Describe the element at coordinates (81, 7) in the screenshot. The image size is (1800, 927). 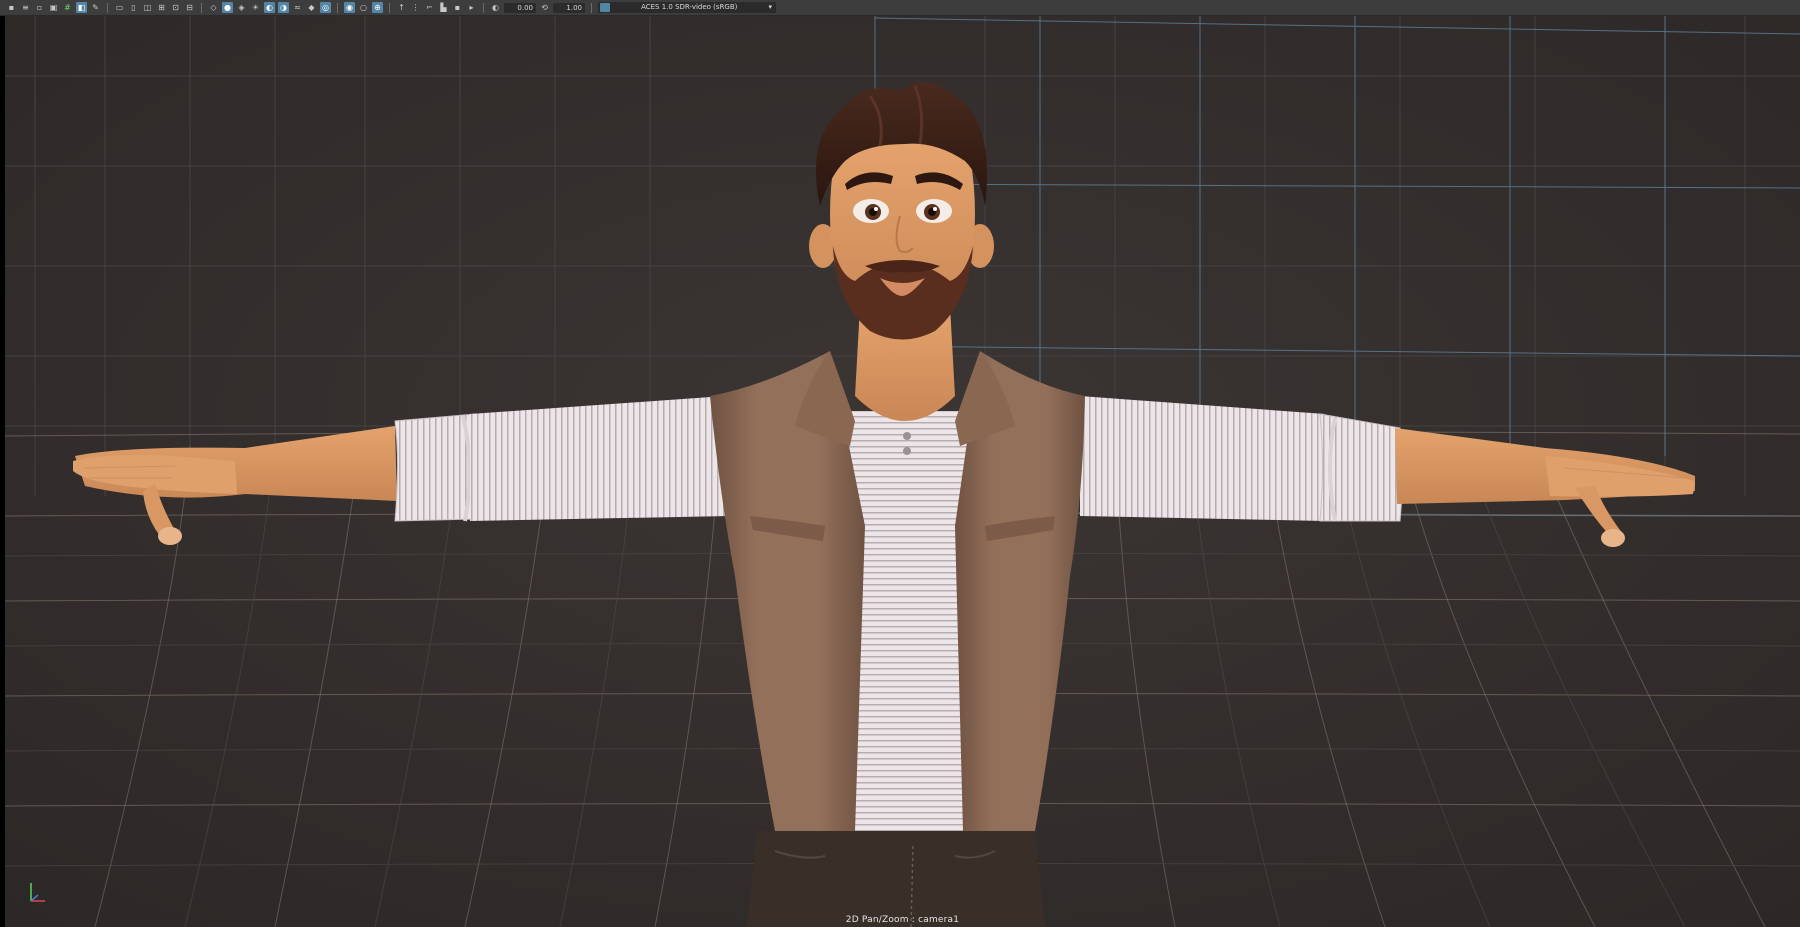
I see `pan-zoom-icon: ◧` at that location.